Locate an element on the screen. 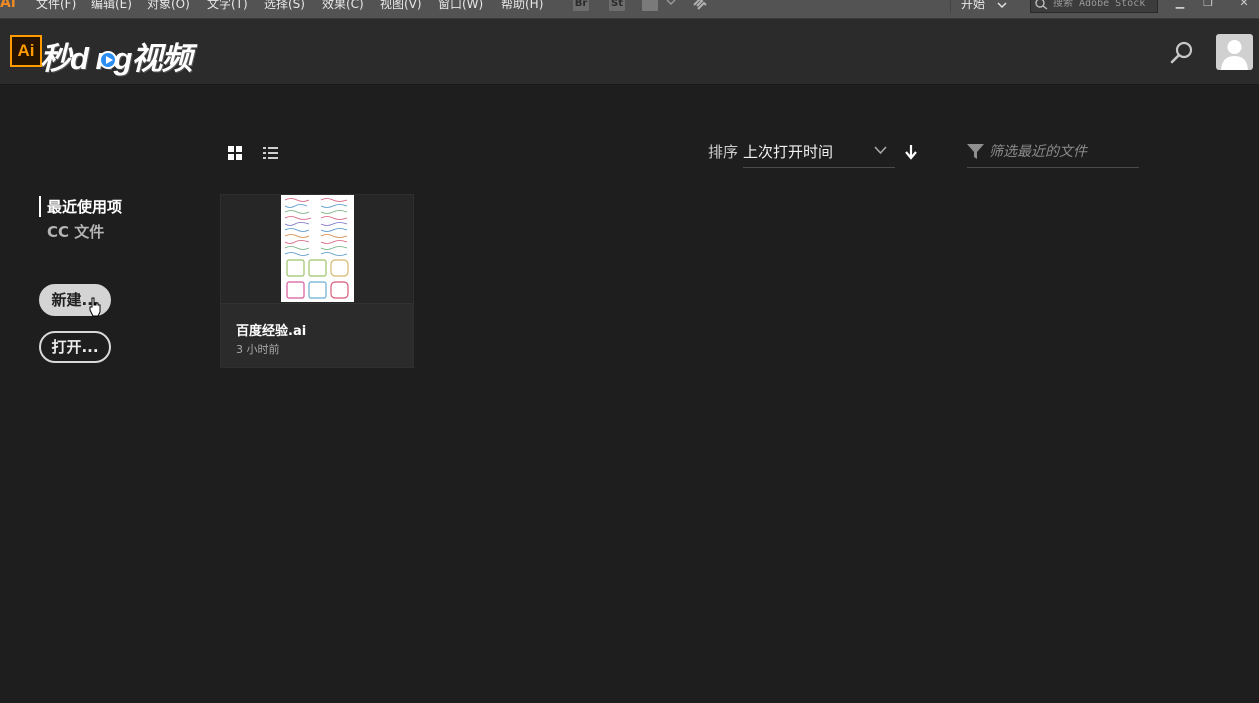  file-modified-time: 3 小时前 is located at coordinates (258, 349).